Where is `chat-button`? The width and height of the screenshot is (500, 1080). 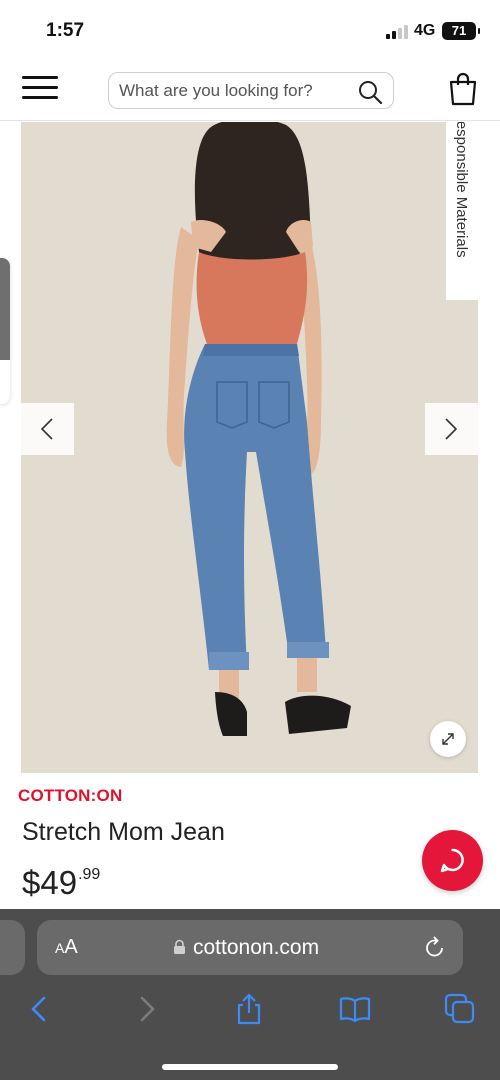 chat-button is located at coordinates (452, 860).